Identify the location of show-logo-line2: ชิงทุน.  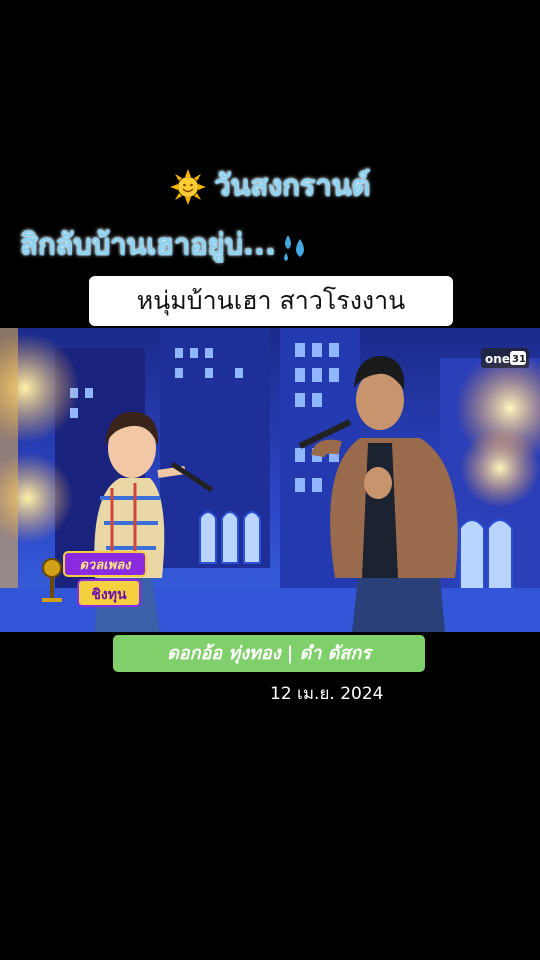
(109, 595).